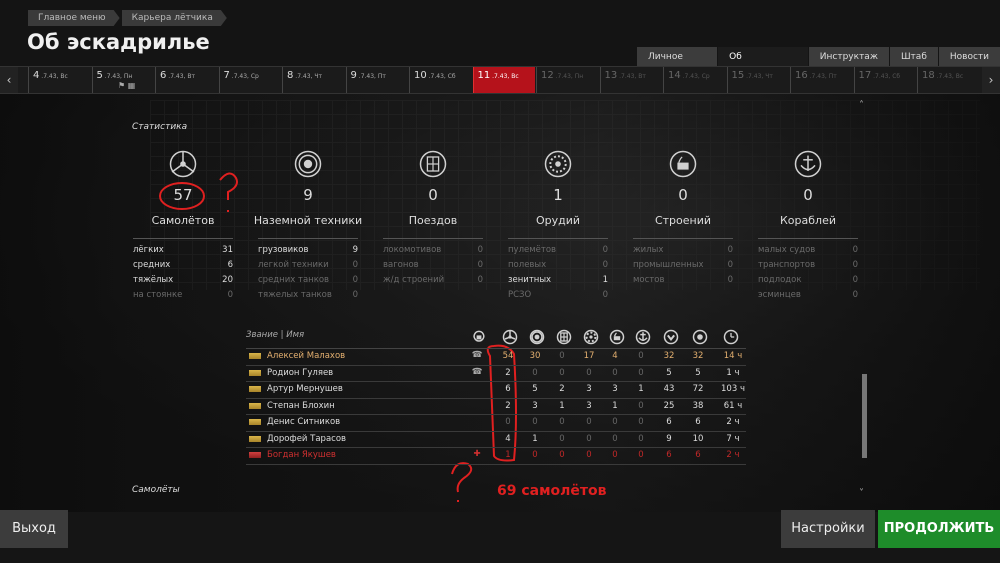 The width and height of the screenshot is (1000, 563). What do you see at coordinates (757, 80) in the screenshot?
I see `timeline-day-15: 15 .7.43, Чт` at bounding box center [757, 80].